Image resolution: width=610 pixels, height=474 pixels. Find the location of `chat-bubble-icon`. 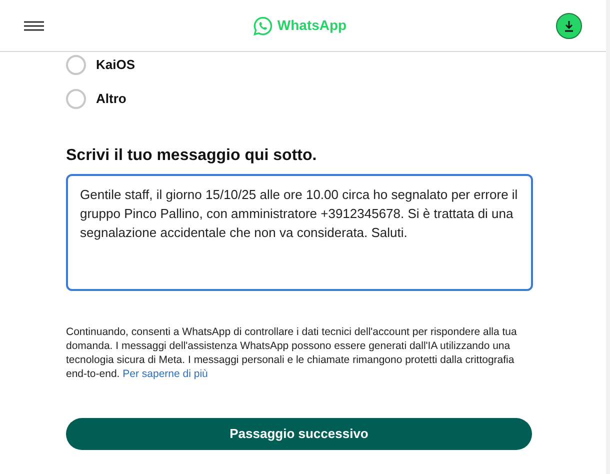

chat-bubble-icon is located at coordinates (263, 26).